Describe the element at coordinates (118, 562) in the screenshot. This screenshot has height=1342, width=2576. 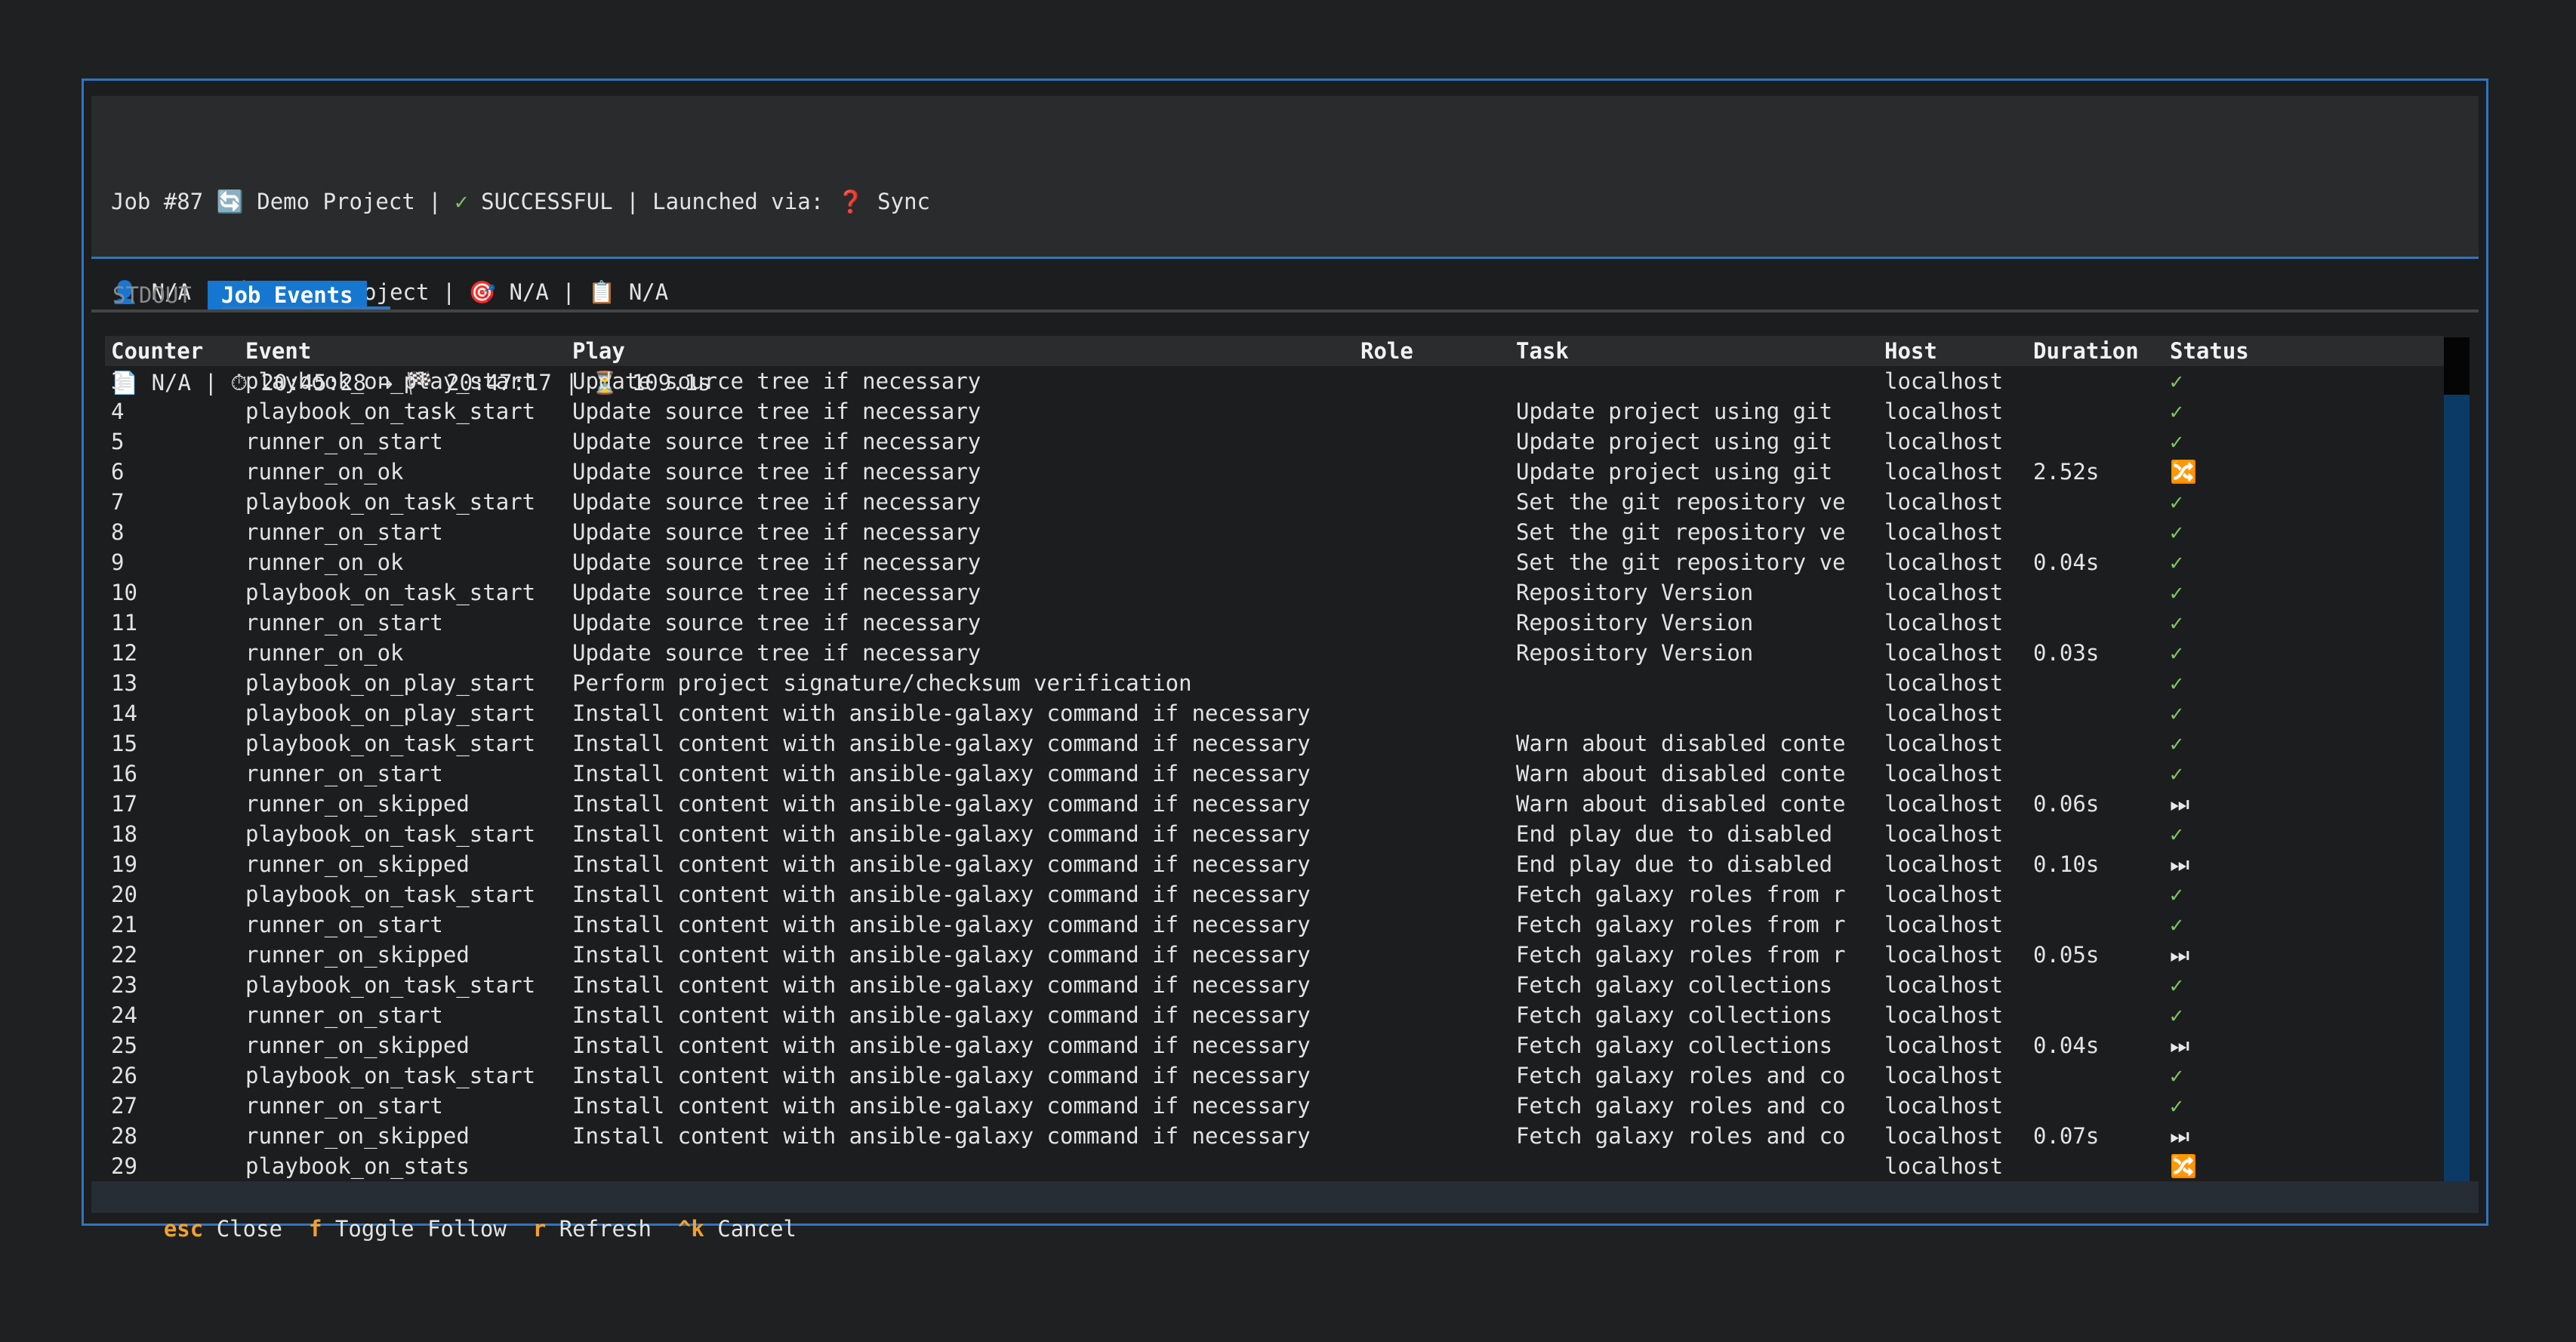
I see `cell-counter: 9` at that location.